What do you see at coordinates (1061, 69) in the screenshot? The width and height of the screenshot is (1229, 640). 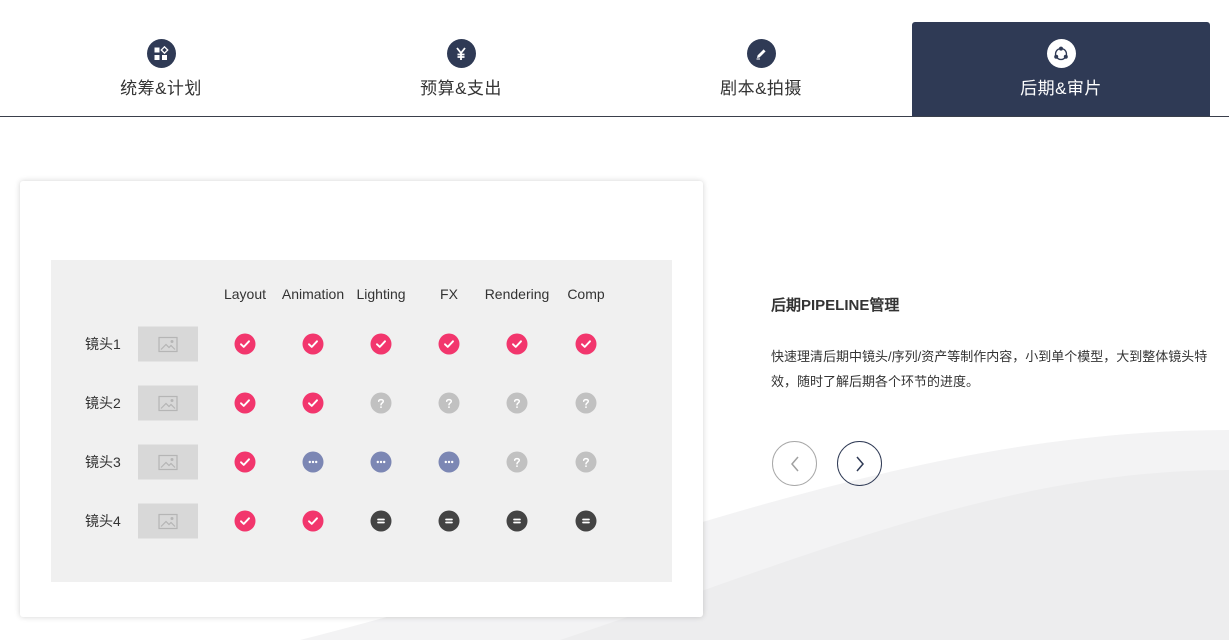 I see `tab-post-production: 后期&审片` at bounding box center [1061, 69].